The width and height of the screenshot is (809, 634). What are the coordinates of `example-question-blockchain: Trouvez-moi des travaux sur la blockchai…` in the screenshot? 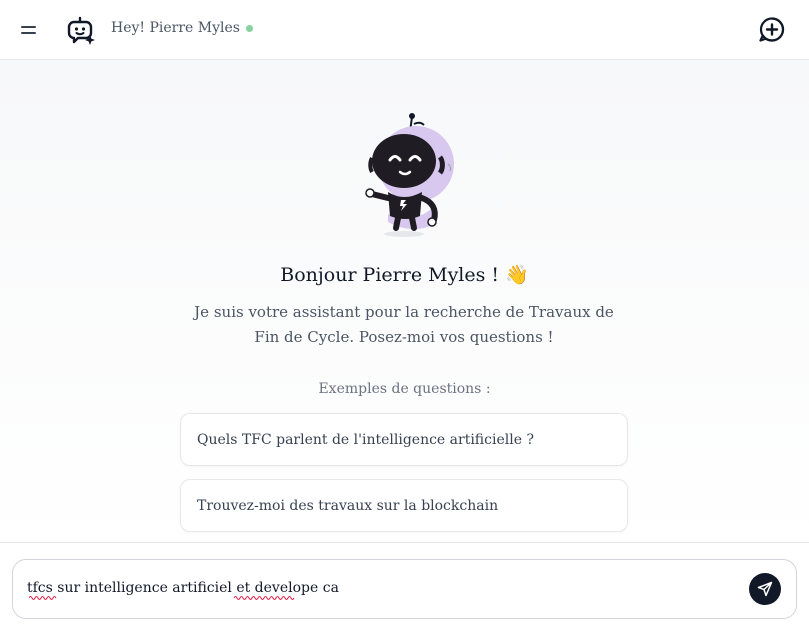 It's located at (404, 505).